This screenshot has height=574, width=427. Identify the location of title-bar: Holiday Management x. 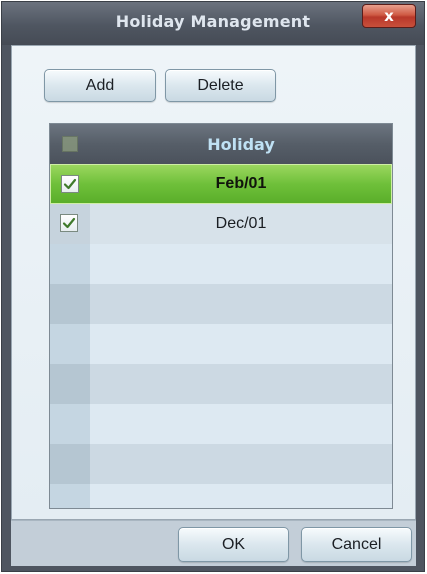
(213, 23).